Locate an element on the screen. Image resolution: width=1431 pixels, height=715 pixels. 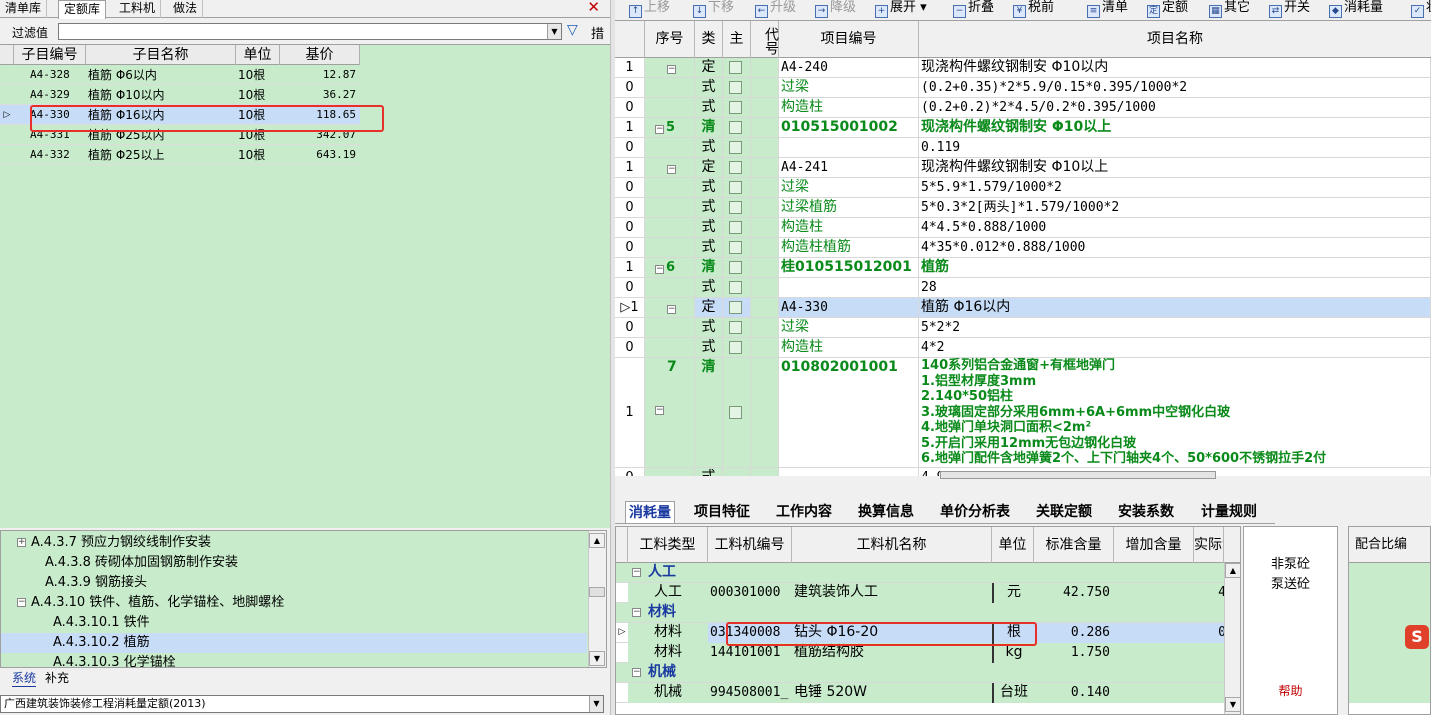
resource-unit: 元 is located at coordinates (1013, 593).